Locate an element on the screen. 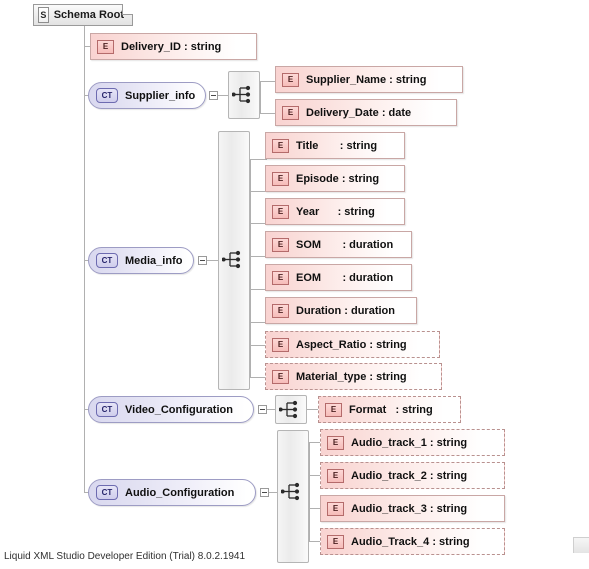  complextype-video-configuration: CT Video_Configuration is located at coordinates (171, 409).